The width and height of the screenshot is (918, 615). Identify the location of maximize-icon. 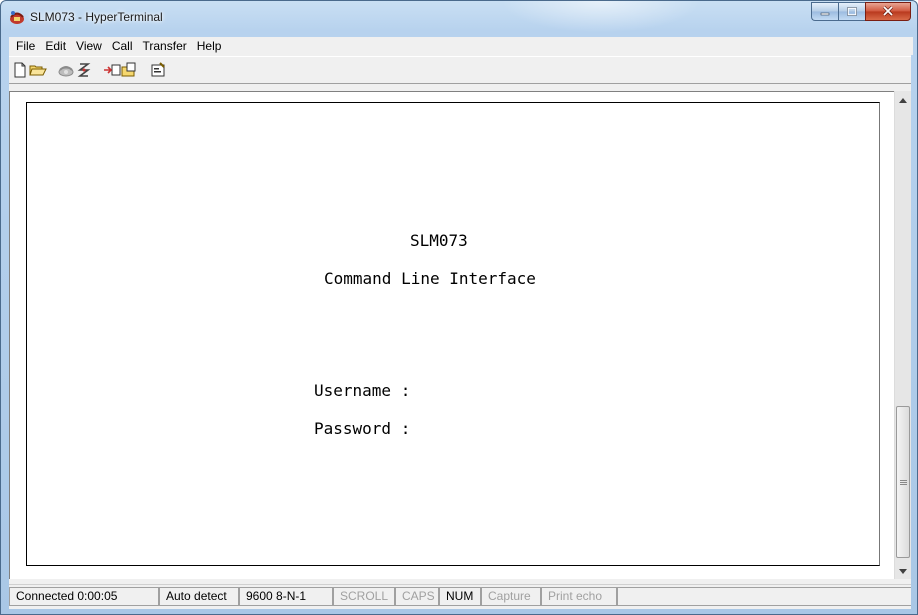
(852, 12).